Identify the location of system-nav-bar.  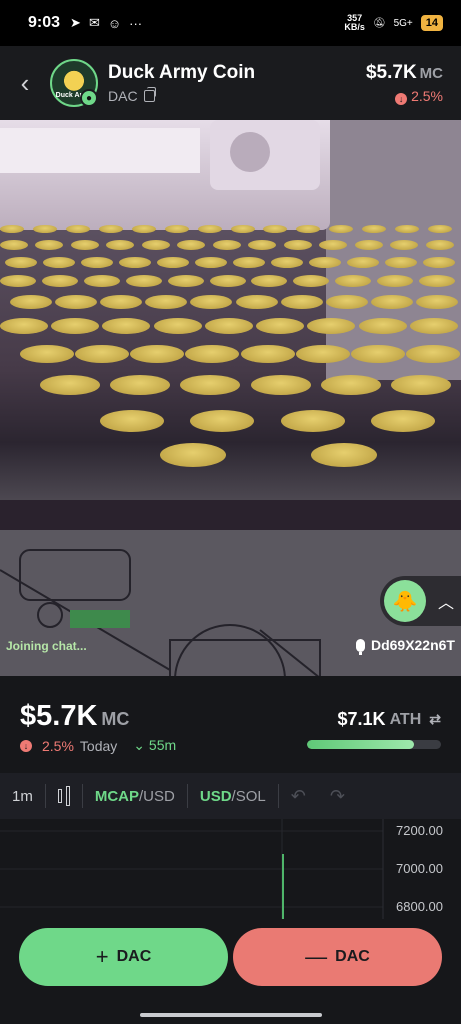
(230, 1015).